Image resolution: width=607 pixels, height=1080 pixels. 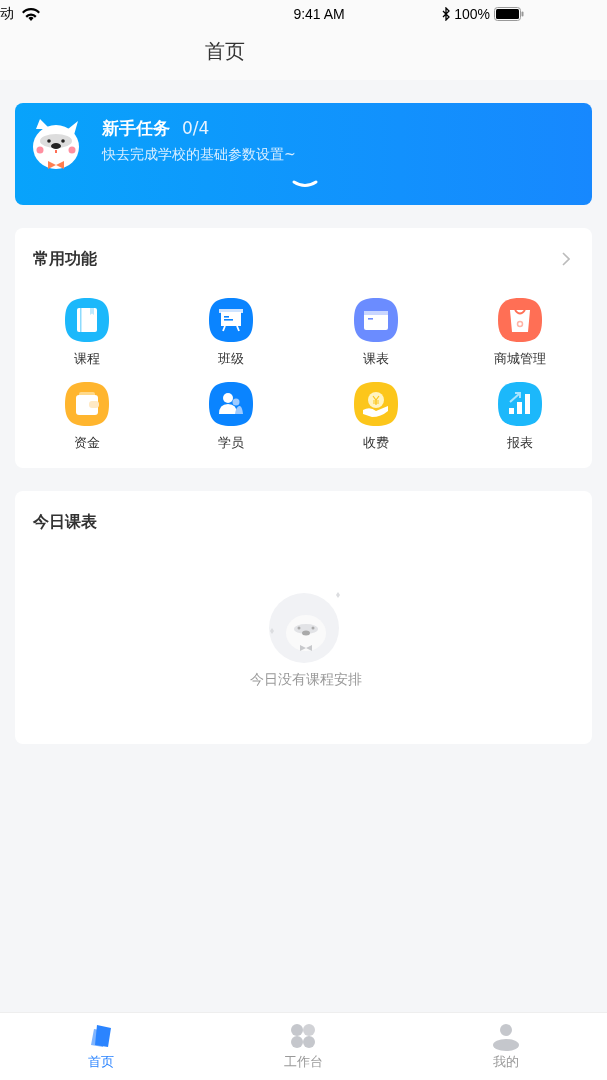 I want to click on function-item: 商城管理, so click(x=519, y=333).